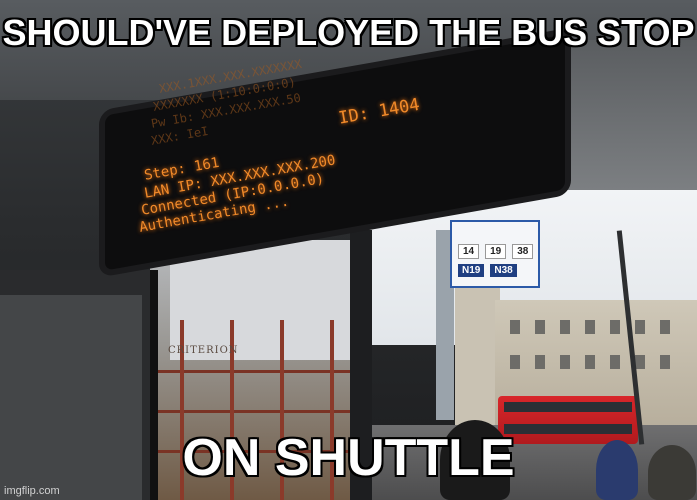  I want to click on route-number: 14, so click(469, 251).